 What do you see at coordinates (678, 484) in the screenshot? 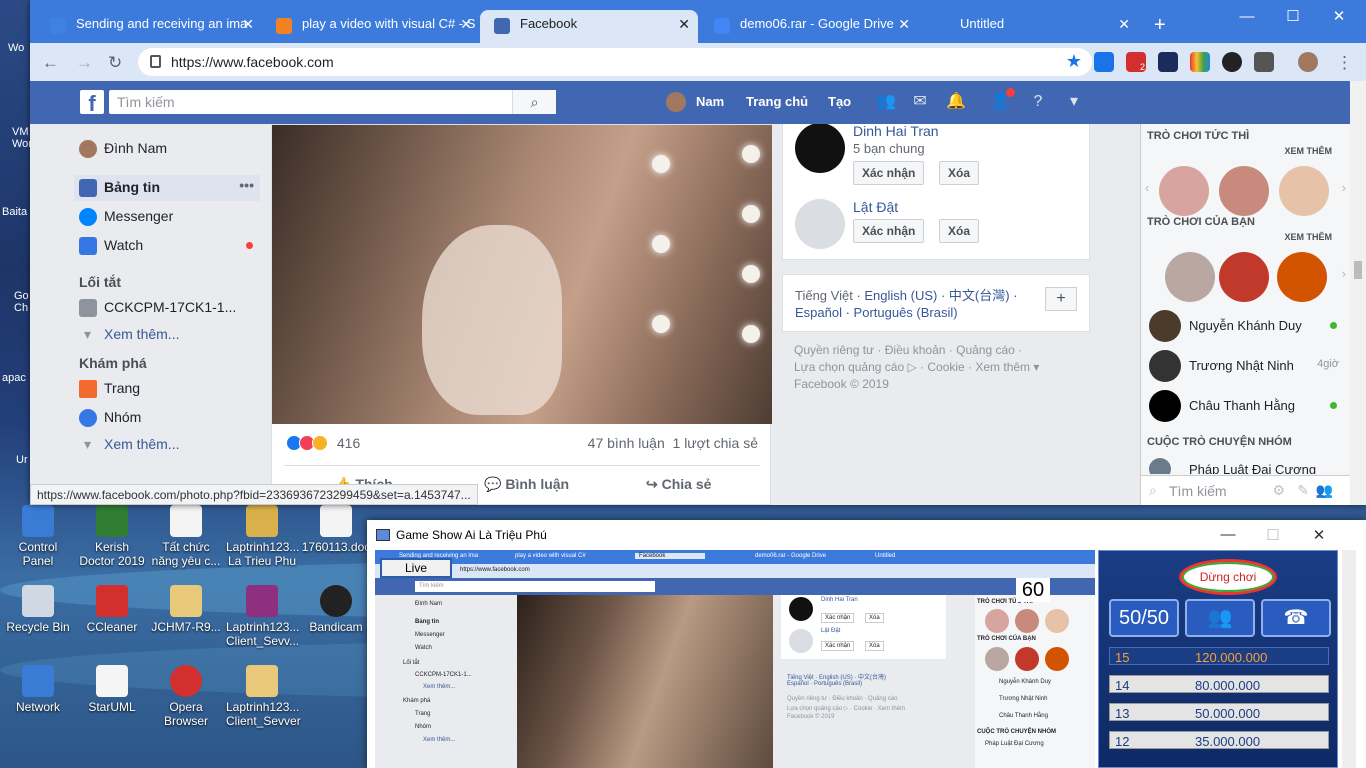
I see `share-button: ↪ Chia sẻ` at bounding box center [678, 484].